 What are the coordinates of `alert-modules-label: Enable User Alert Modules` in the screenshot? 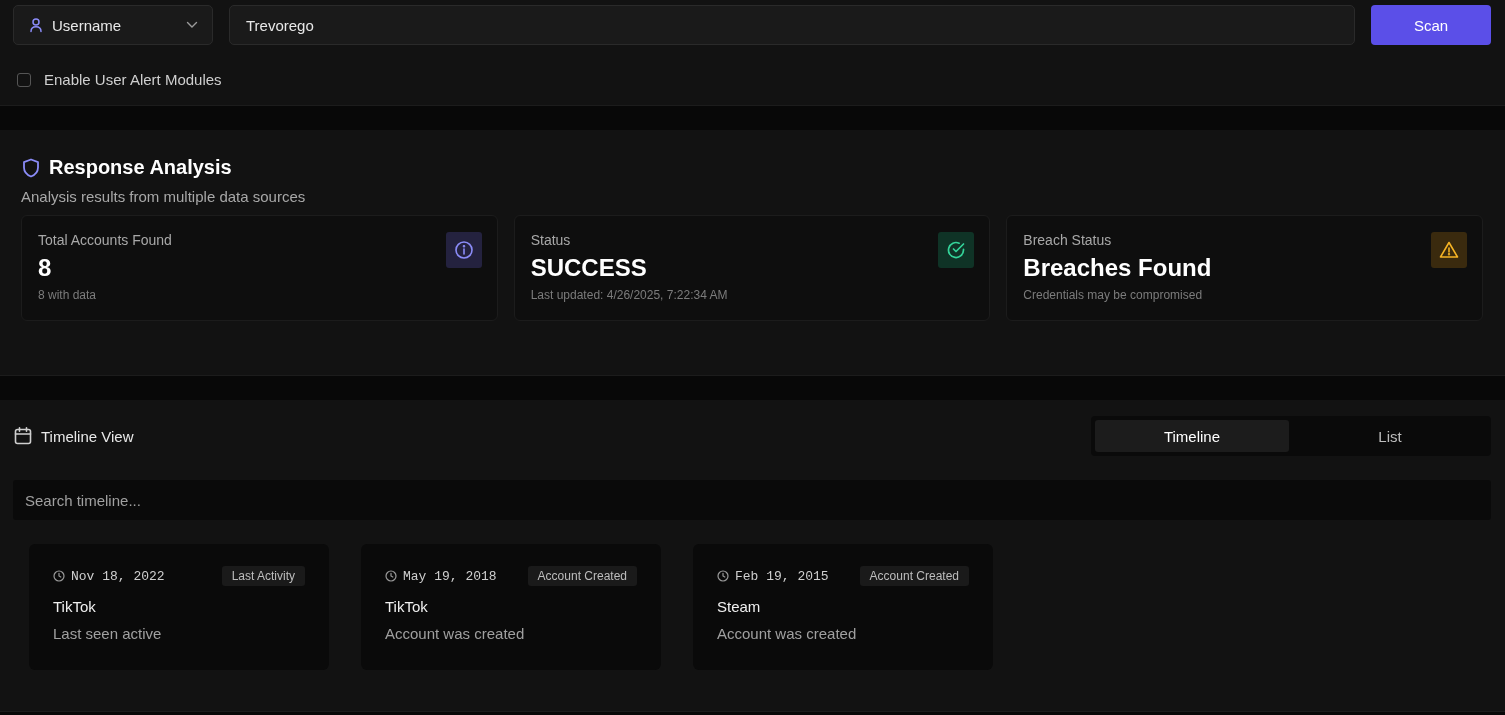 It's located at (133, 79).